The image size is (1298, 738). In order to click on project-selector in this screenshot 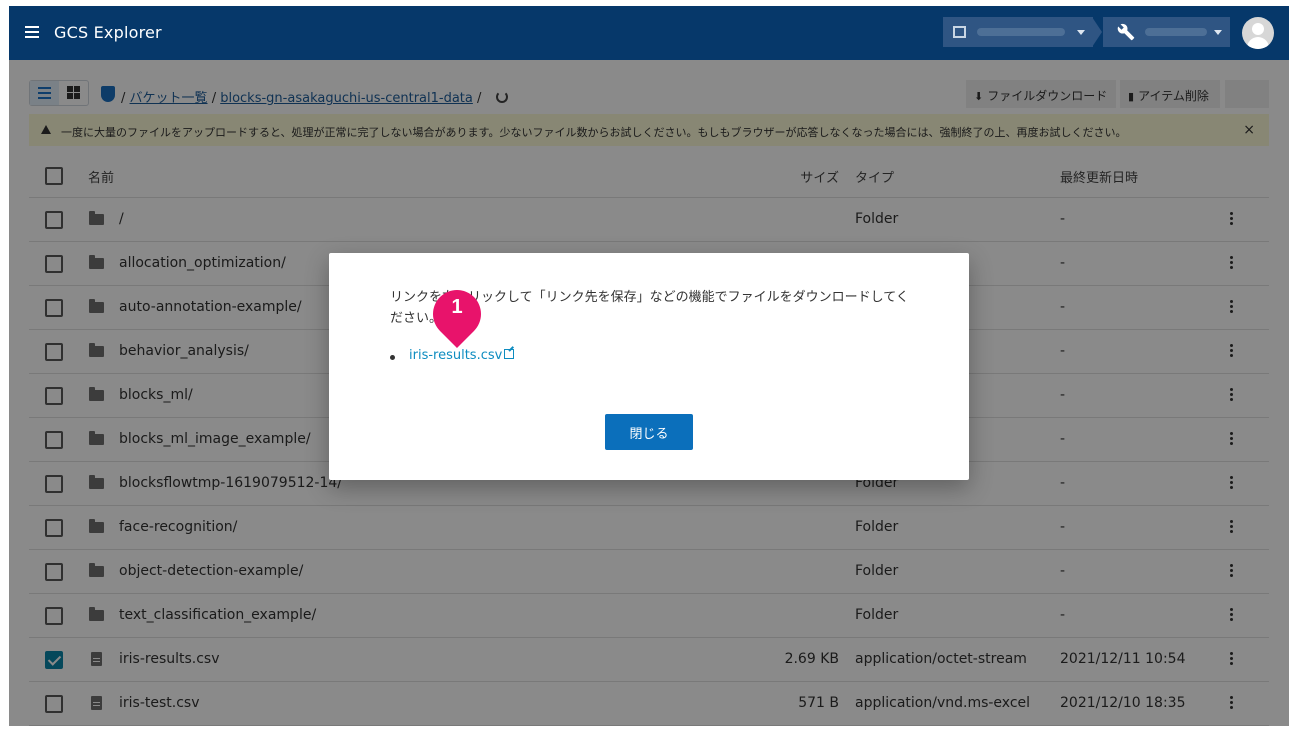, I will do `click(1166, 32)`.